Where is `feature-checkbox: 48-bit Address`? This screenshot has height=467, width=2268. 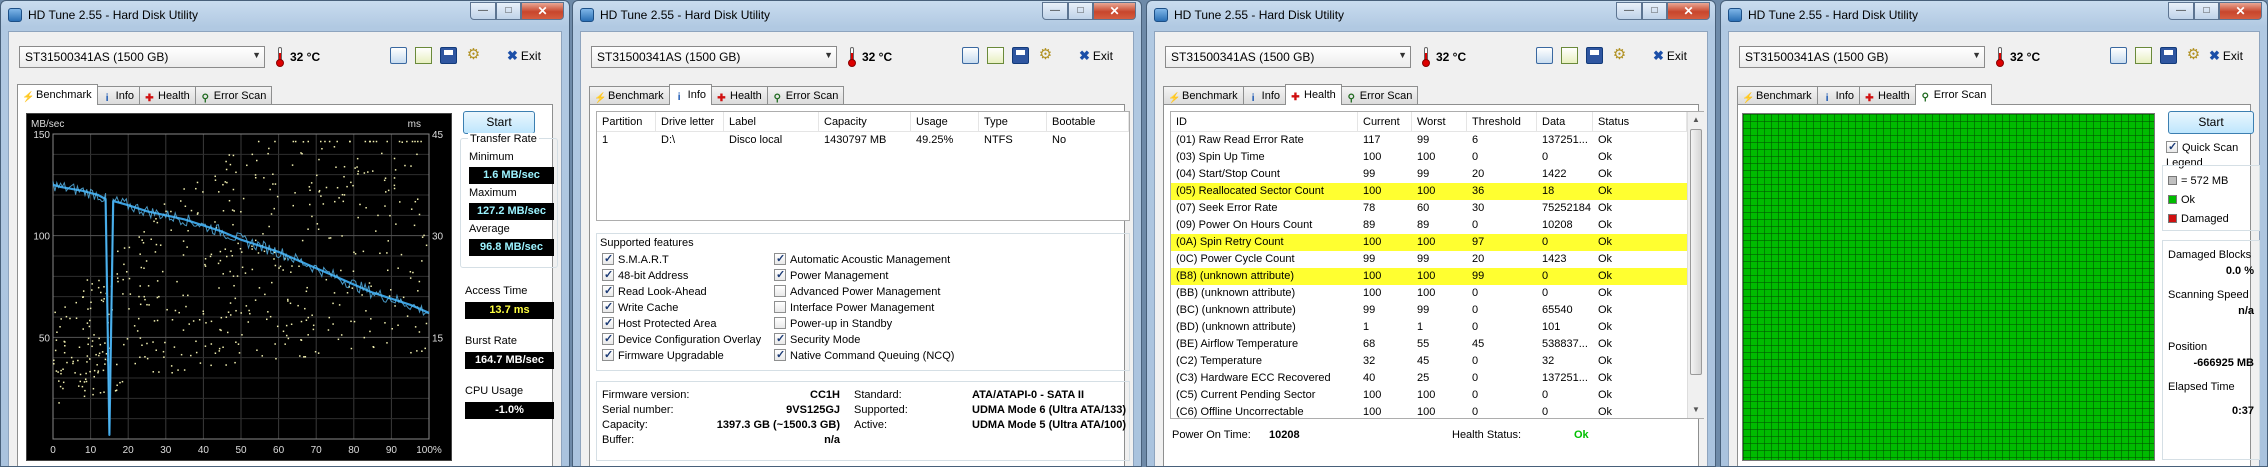 feature-checkbox: 48-bit Address is located at coordinates (645, 275).